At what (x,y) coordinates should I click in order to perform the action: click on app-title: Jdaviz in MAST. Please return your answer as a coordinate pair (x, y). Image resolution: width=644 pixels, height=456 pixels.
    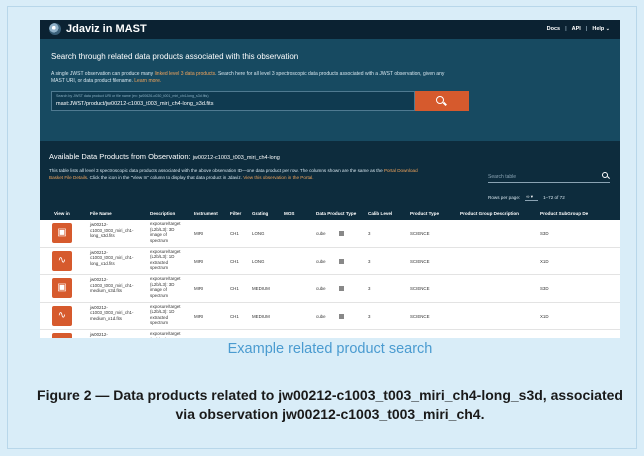
    Looking at the image, I should click on (106, 29).